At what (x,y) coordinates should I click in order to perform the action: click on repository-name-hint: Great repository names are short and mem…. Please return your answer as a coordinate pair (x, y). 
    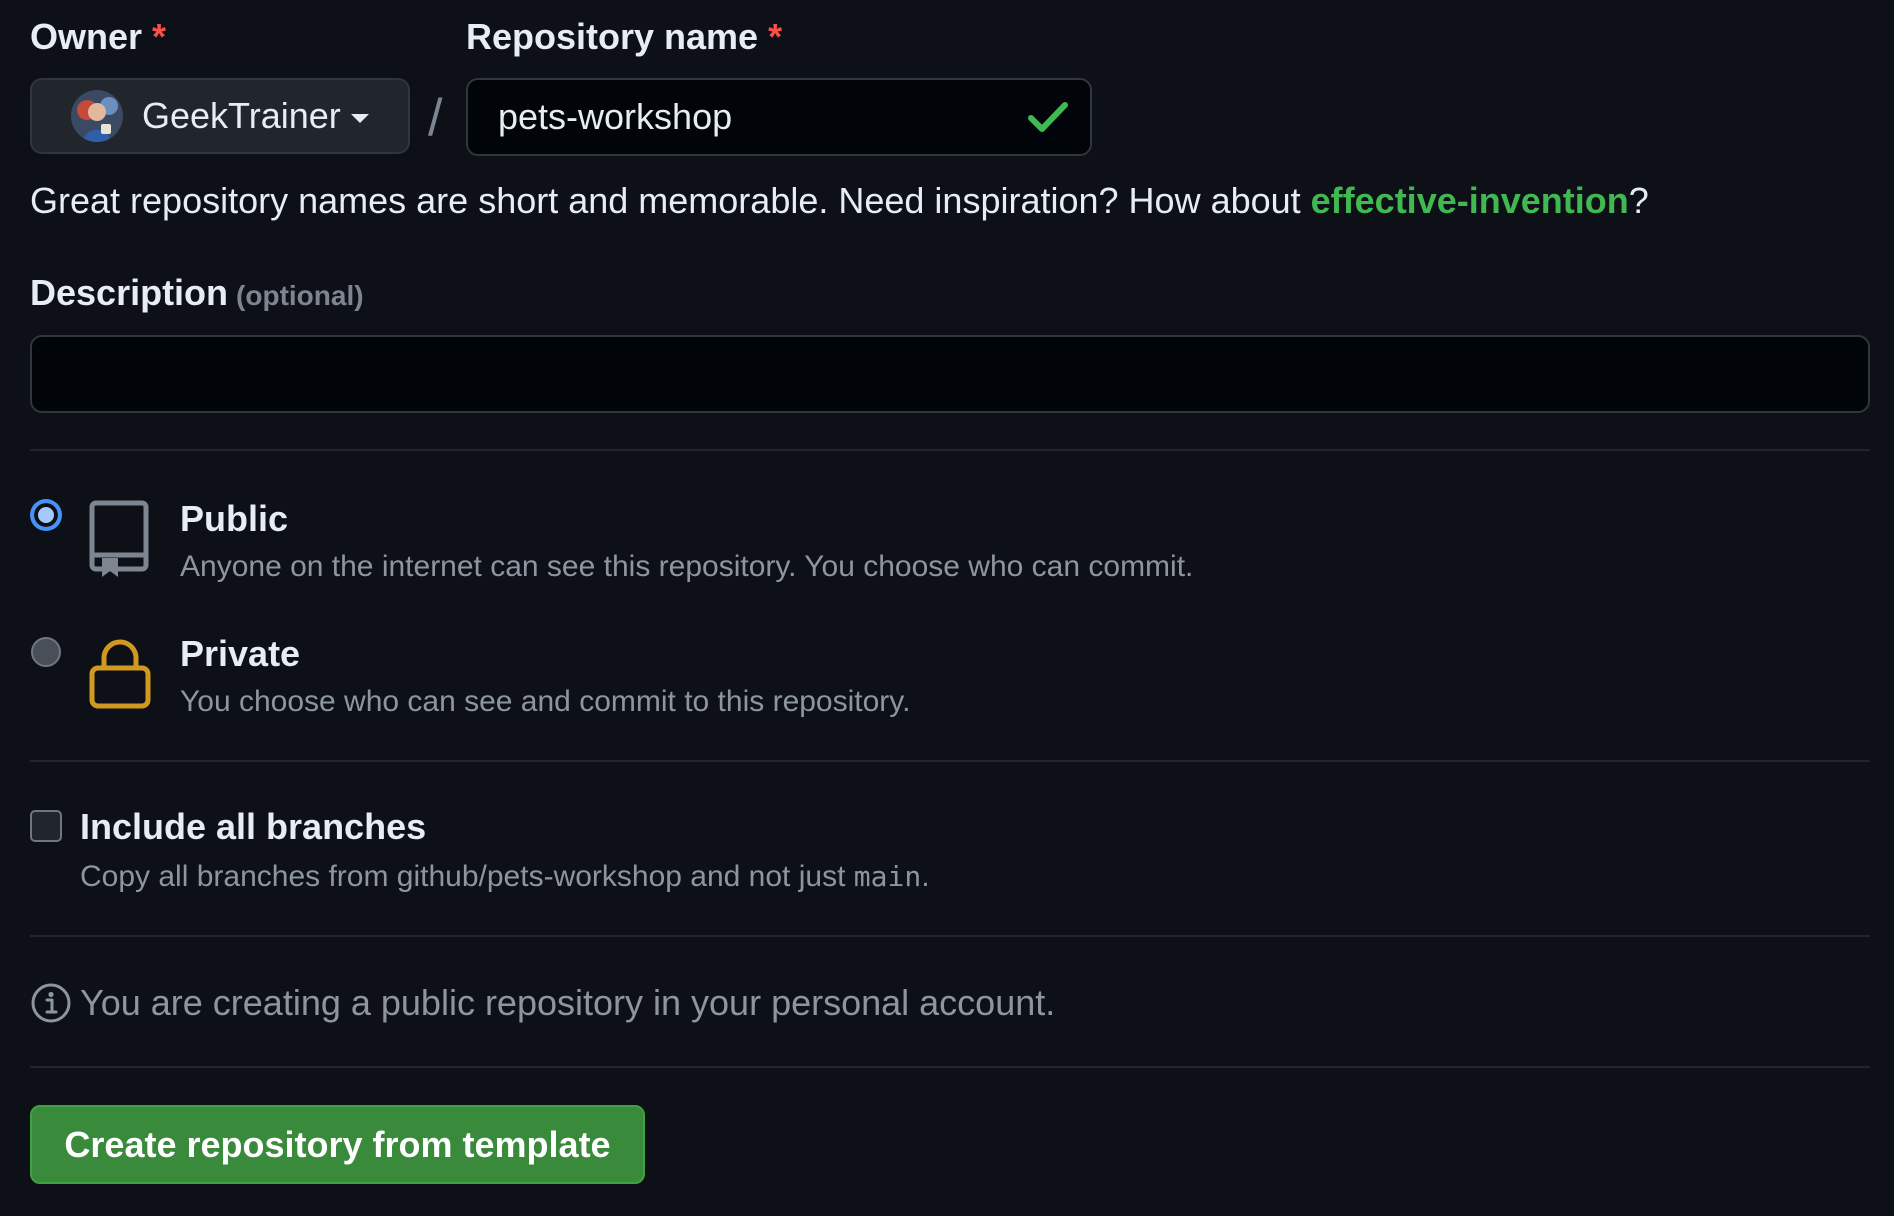
    Looking at the image, I should click on (839, 201).